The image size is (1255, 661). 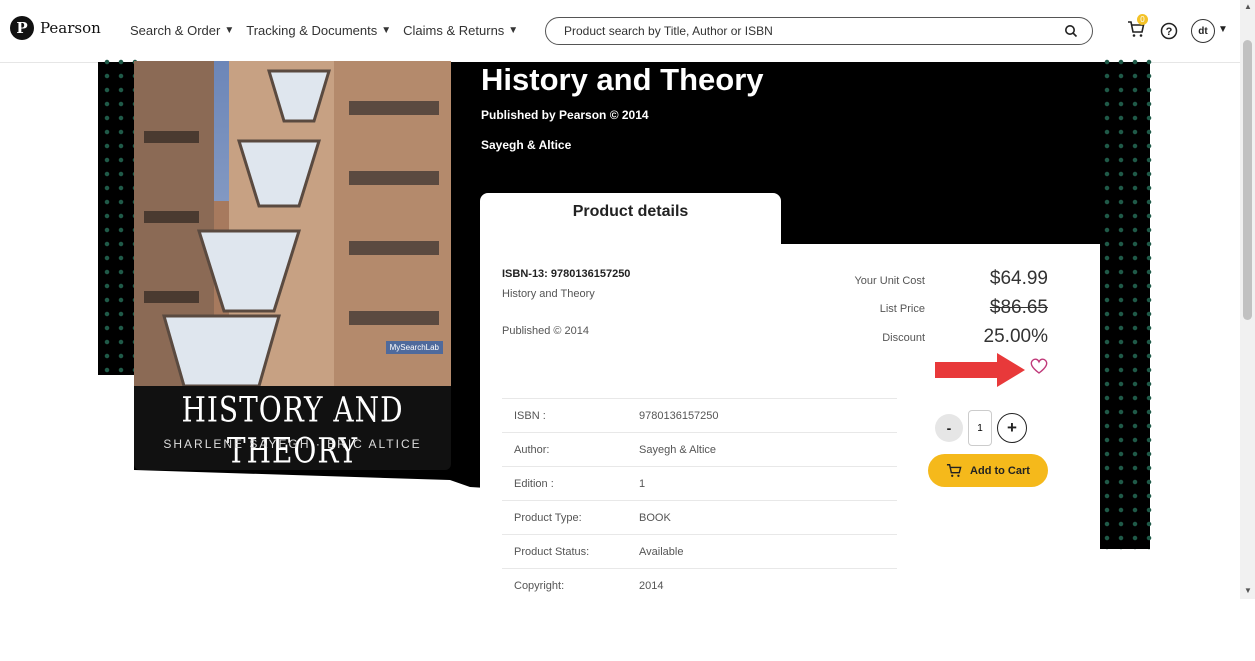 I want to click on cover-building-illustration, so click(x=292, y=223).